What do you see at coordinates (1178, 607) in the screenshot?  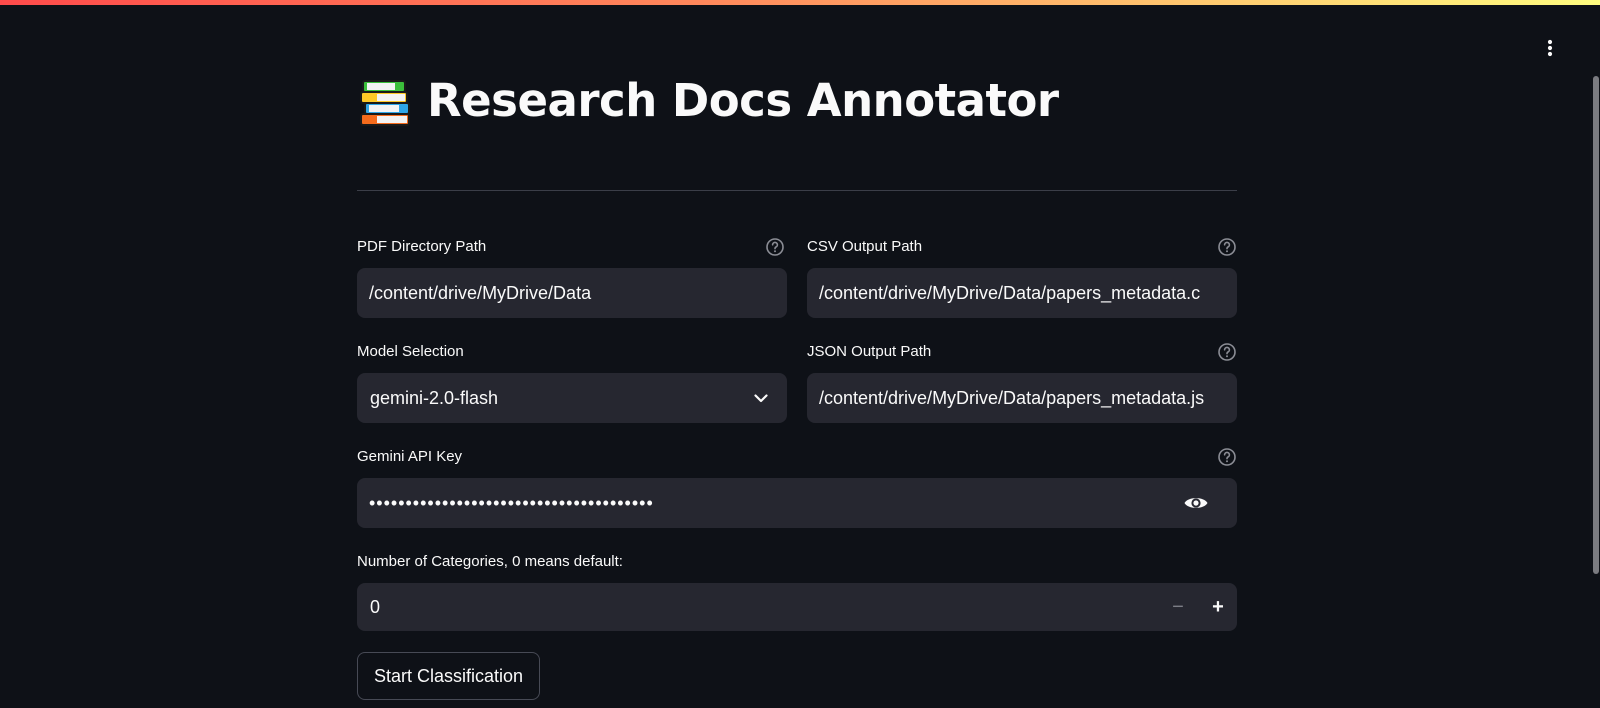 I see `decrement-button: −` at bounding box center [1178, 607].